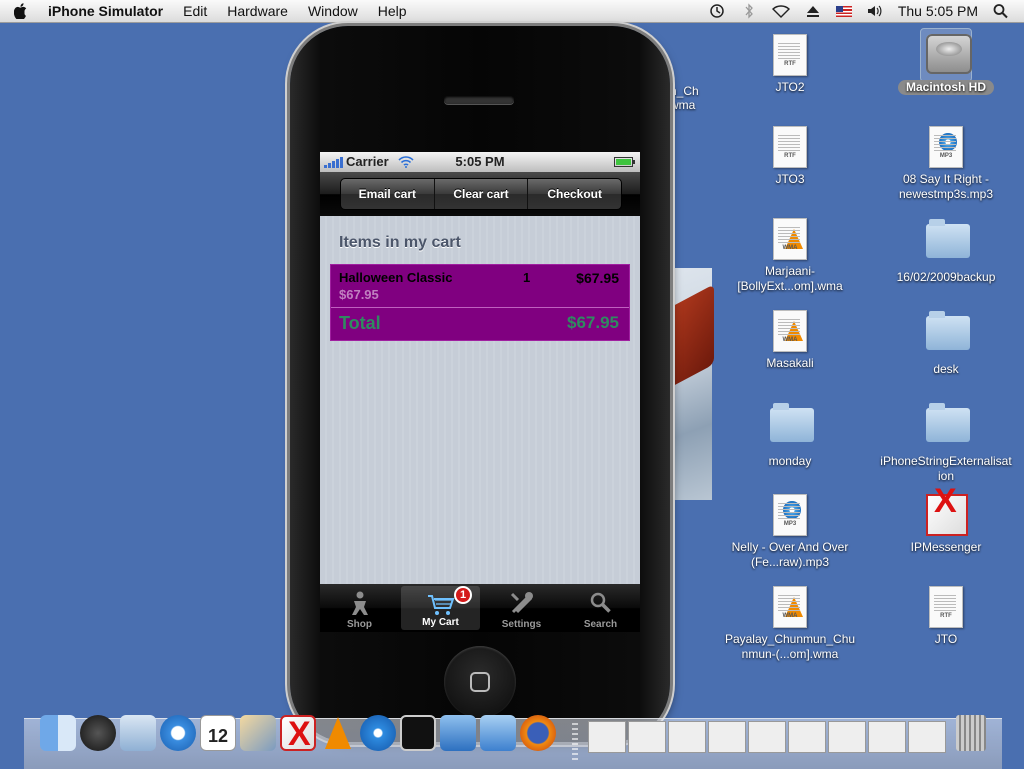 Image resolution: width=1024 pixels, height=769 pixels. Describe the element at coordinates (458, 733) in the screenshot. I see `xcode-icon` at that location.